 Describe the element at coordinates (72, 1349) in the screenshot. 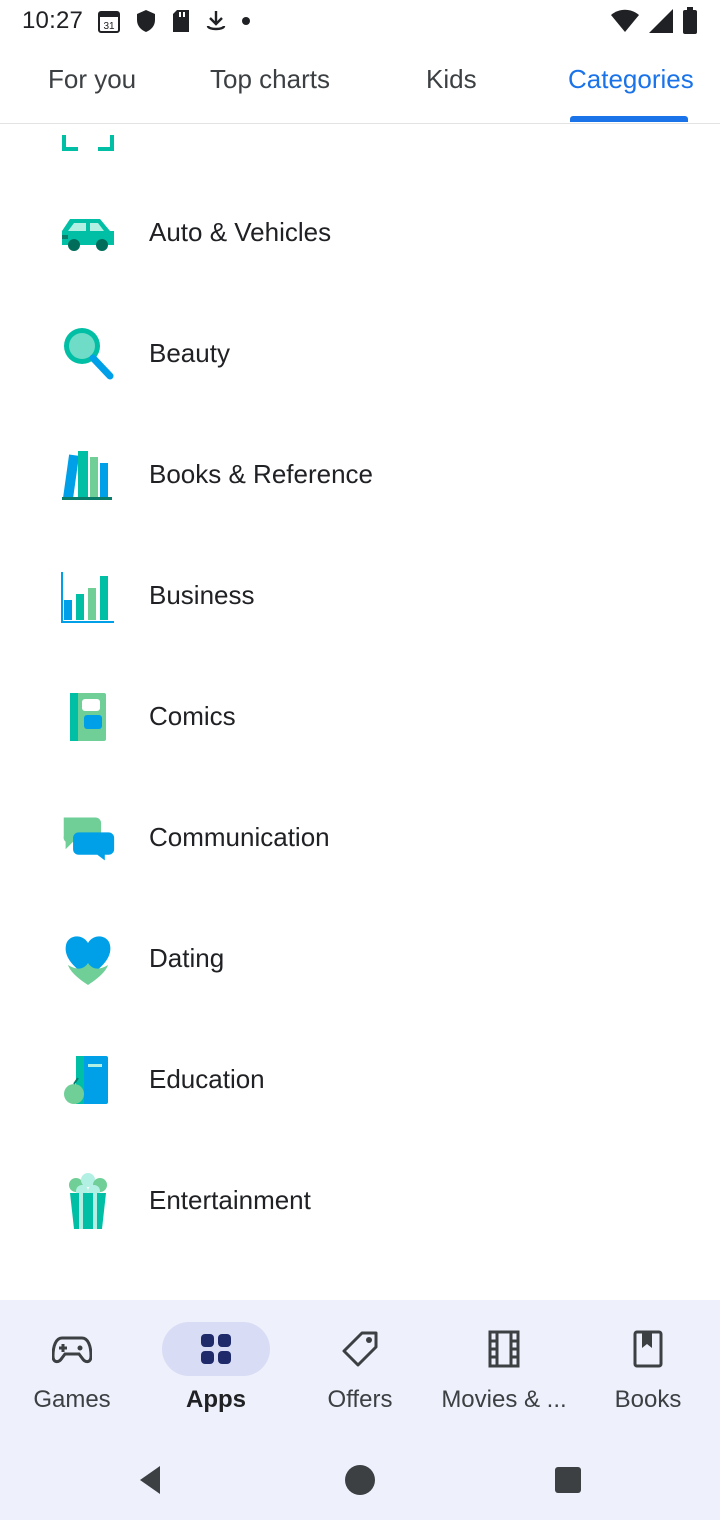

I see `gamepad-icon` at that location.